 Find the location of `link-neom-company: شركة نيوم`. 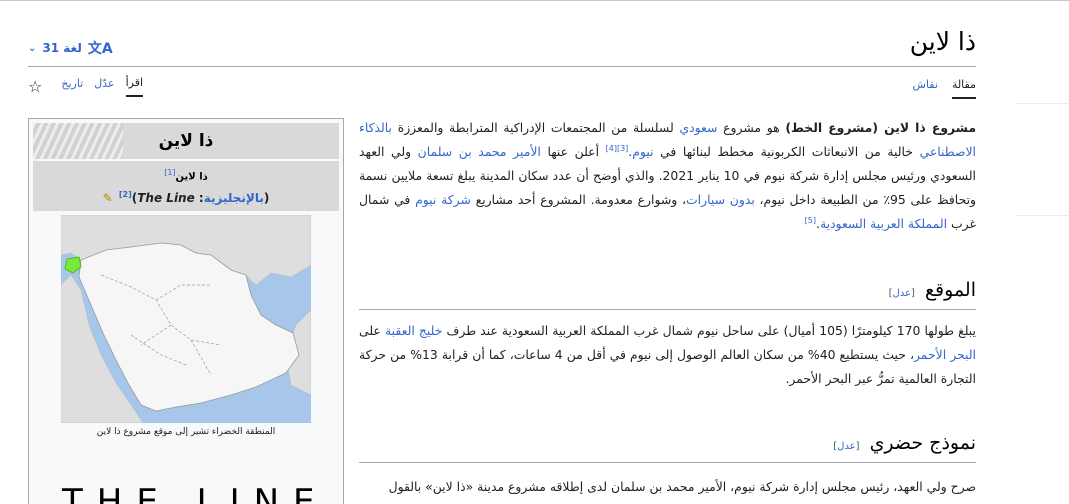

link-neom-company: شركة نيوم is located at coordinates (443, 199).